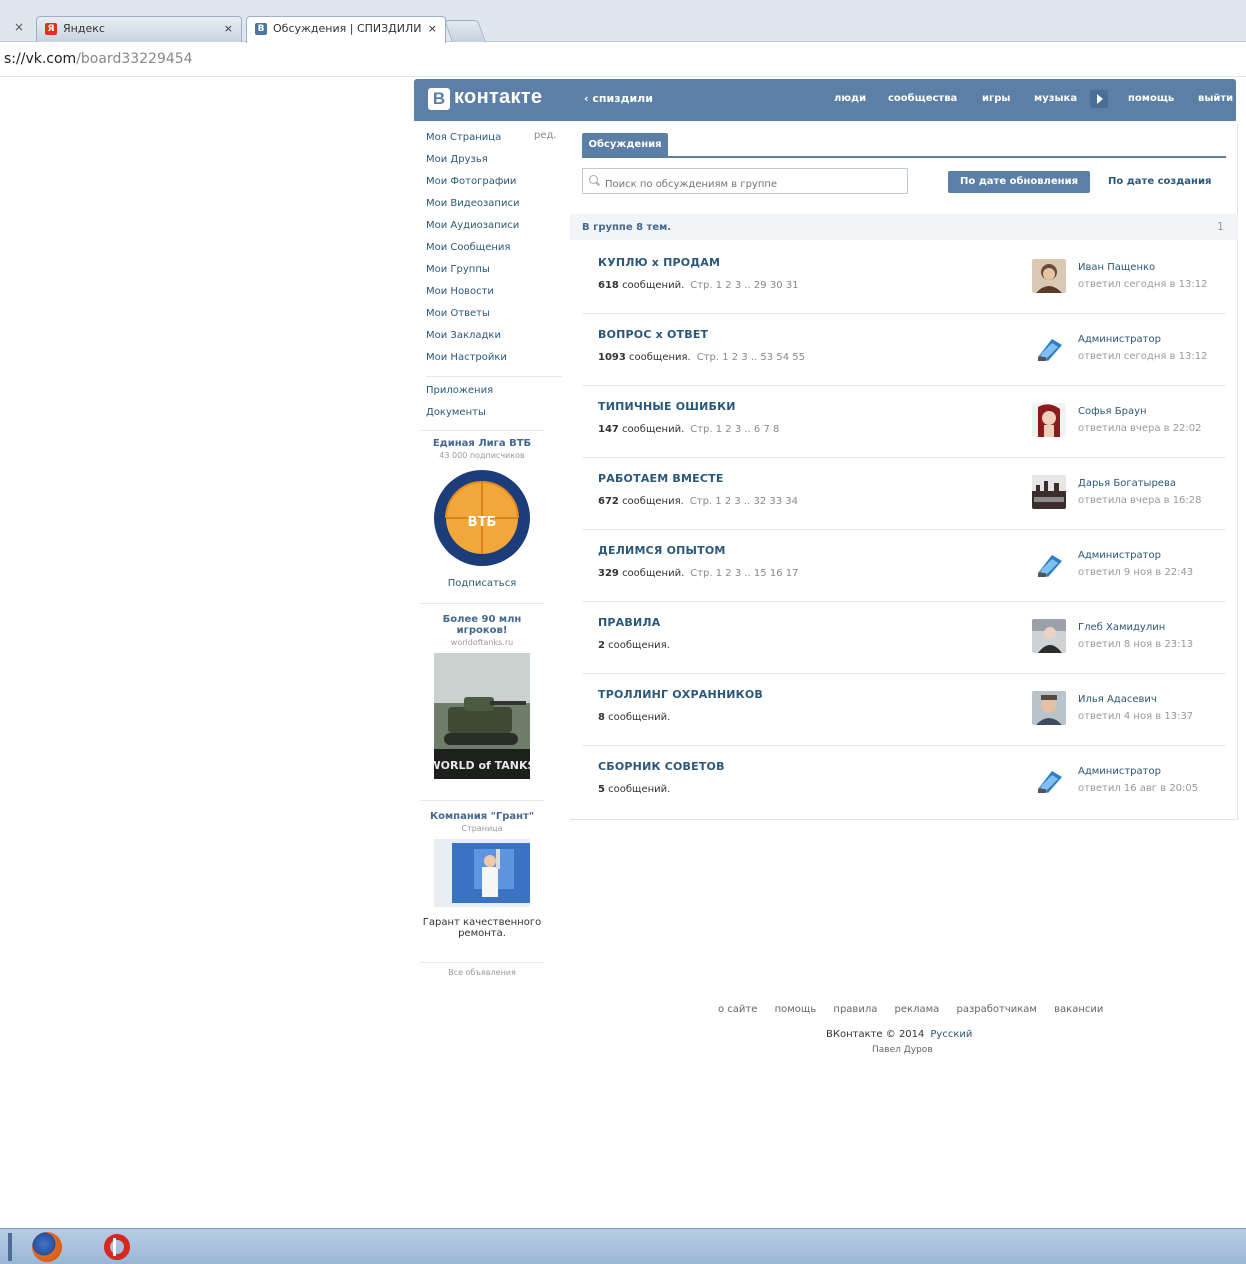 The image size is (1246, 1264). Describe the element at coordinates (10, 1247) in the screenshot. I see `taskbar-start-edge` at that location.